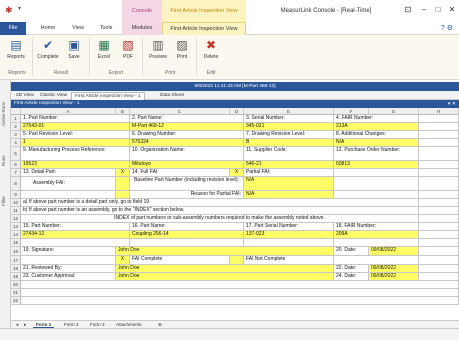 The width and height of the screenshot is (459, 340). Describe the element at coordinates (75, 143) in the screenshot. I see `part-revision-value: 1` at that location.